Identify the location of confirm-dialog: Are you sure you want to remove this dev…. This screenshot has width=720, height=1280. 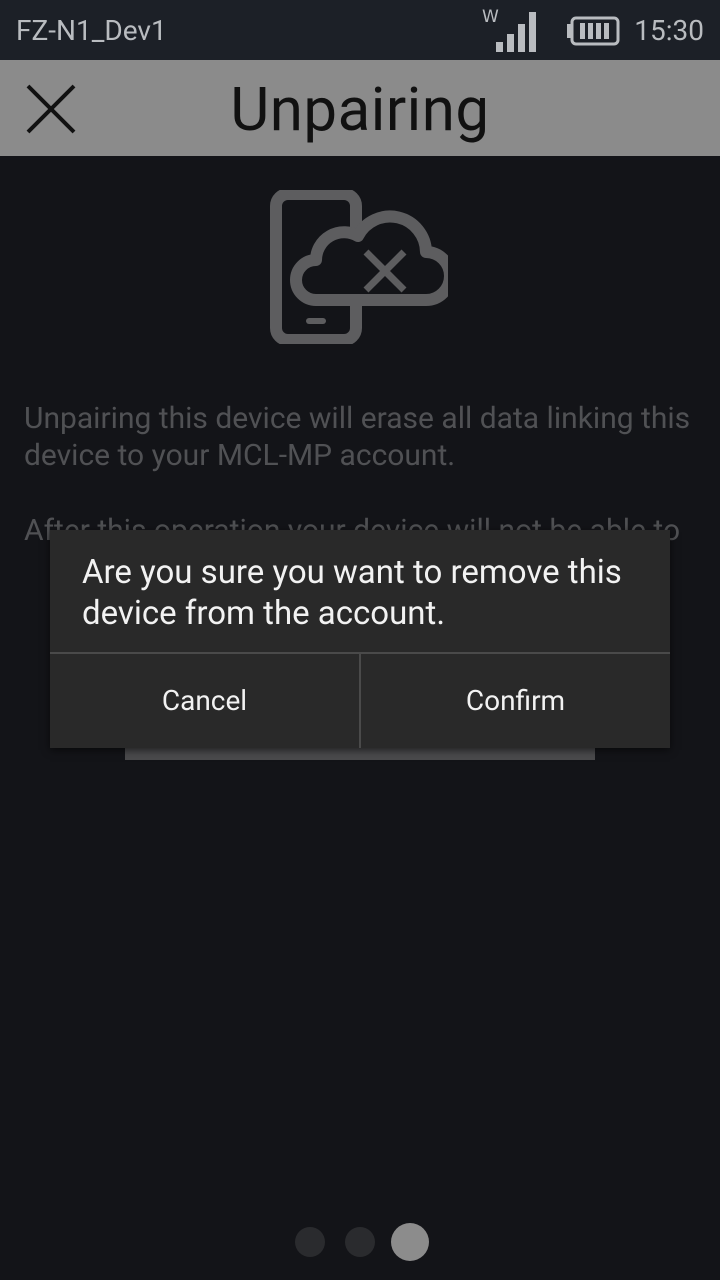
(360, 639).